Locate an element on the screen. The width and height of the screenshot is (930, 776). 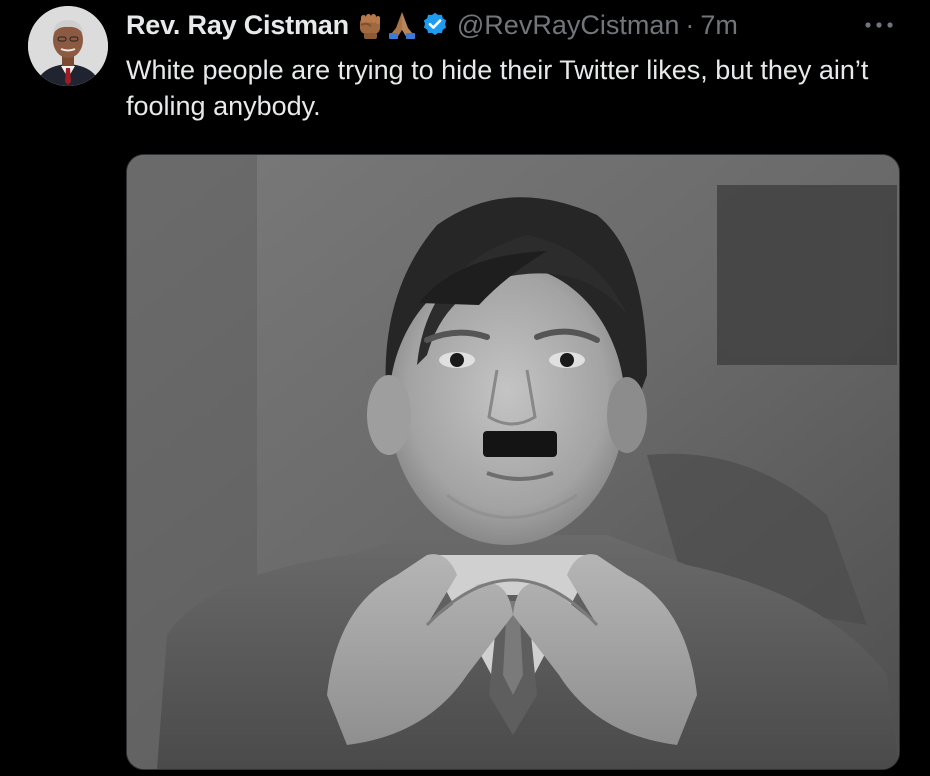
tweet-header: Rev. Ray Cistman @RevRayCistman · 7m is located at coordinates (432, 25).